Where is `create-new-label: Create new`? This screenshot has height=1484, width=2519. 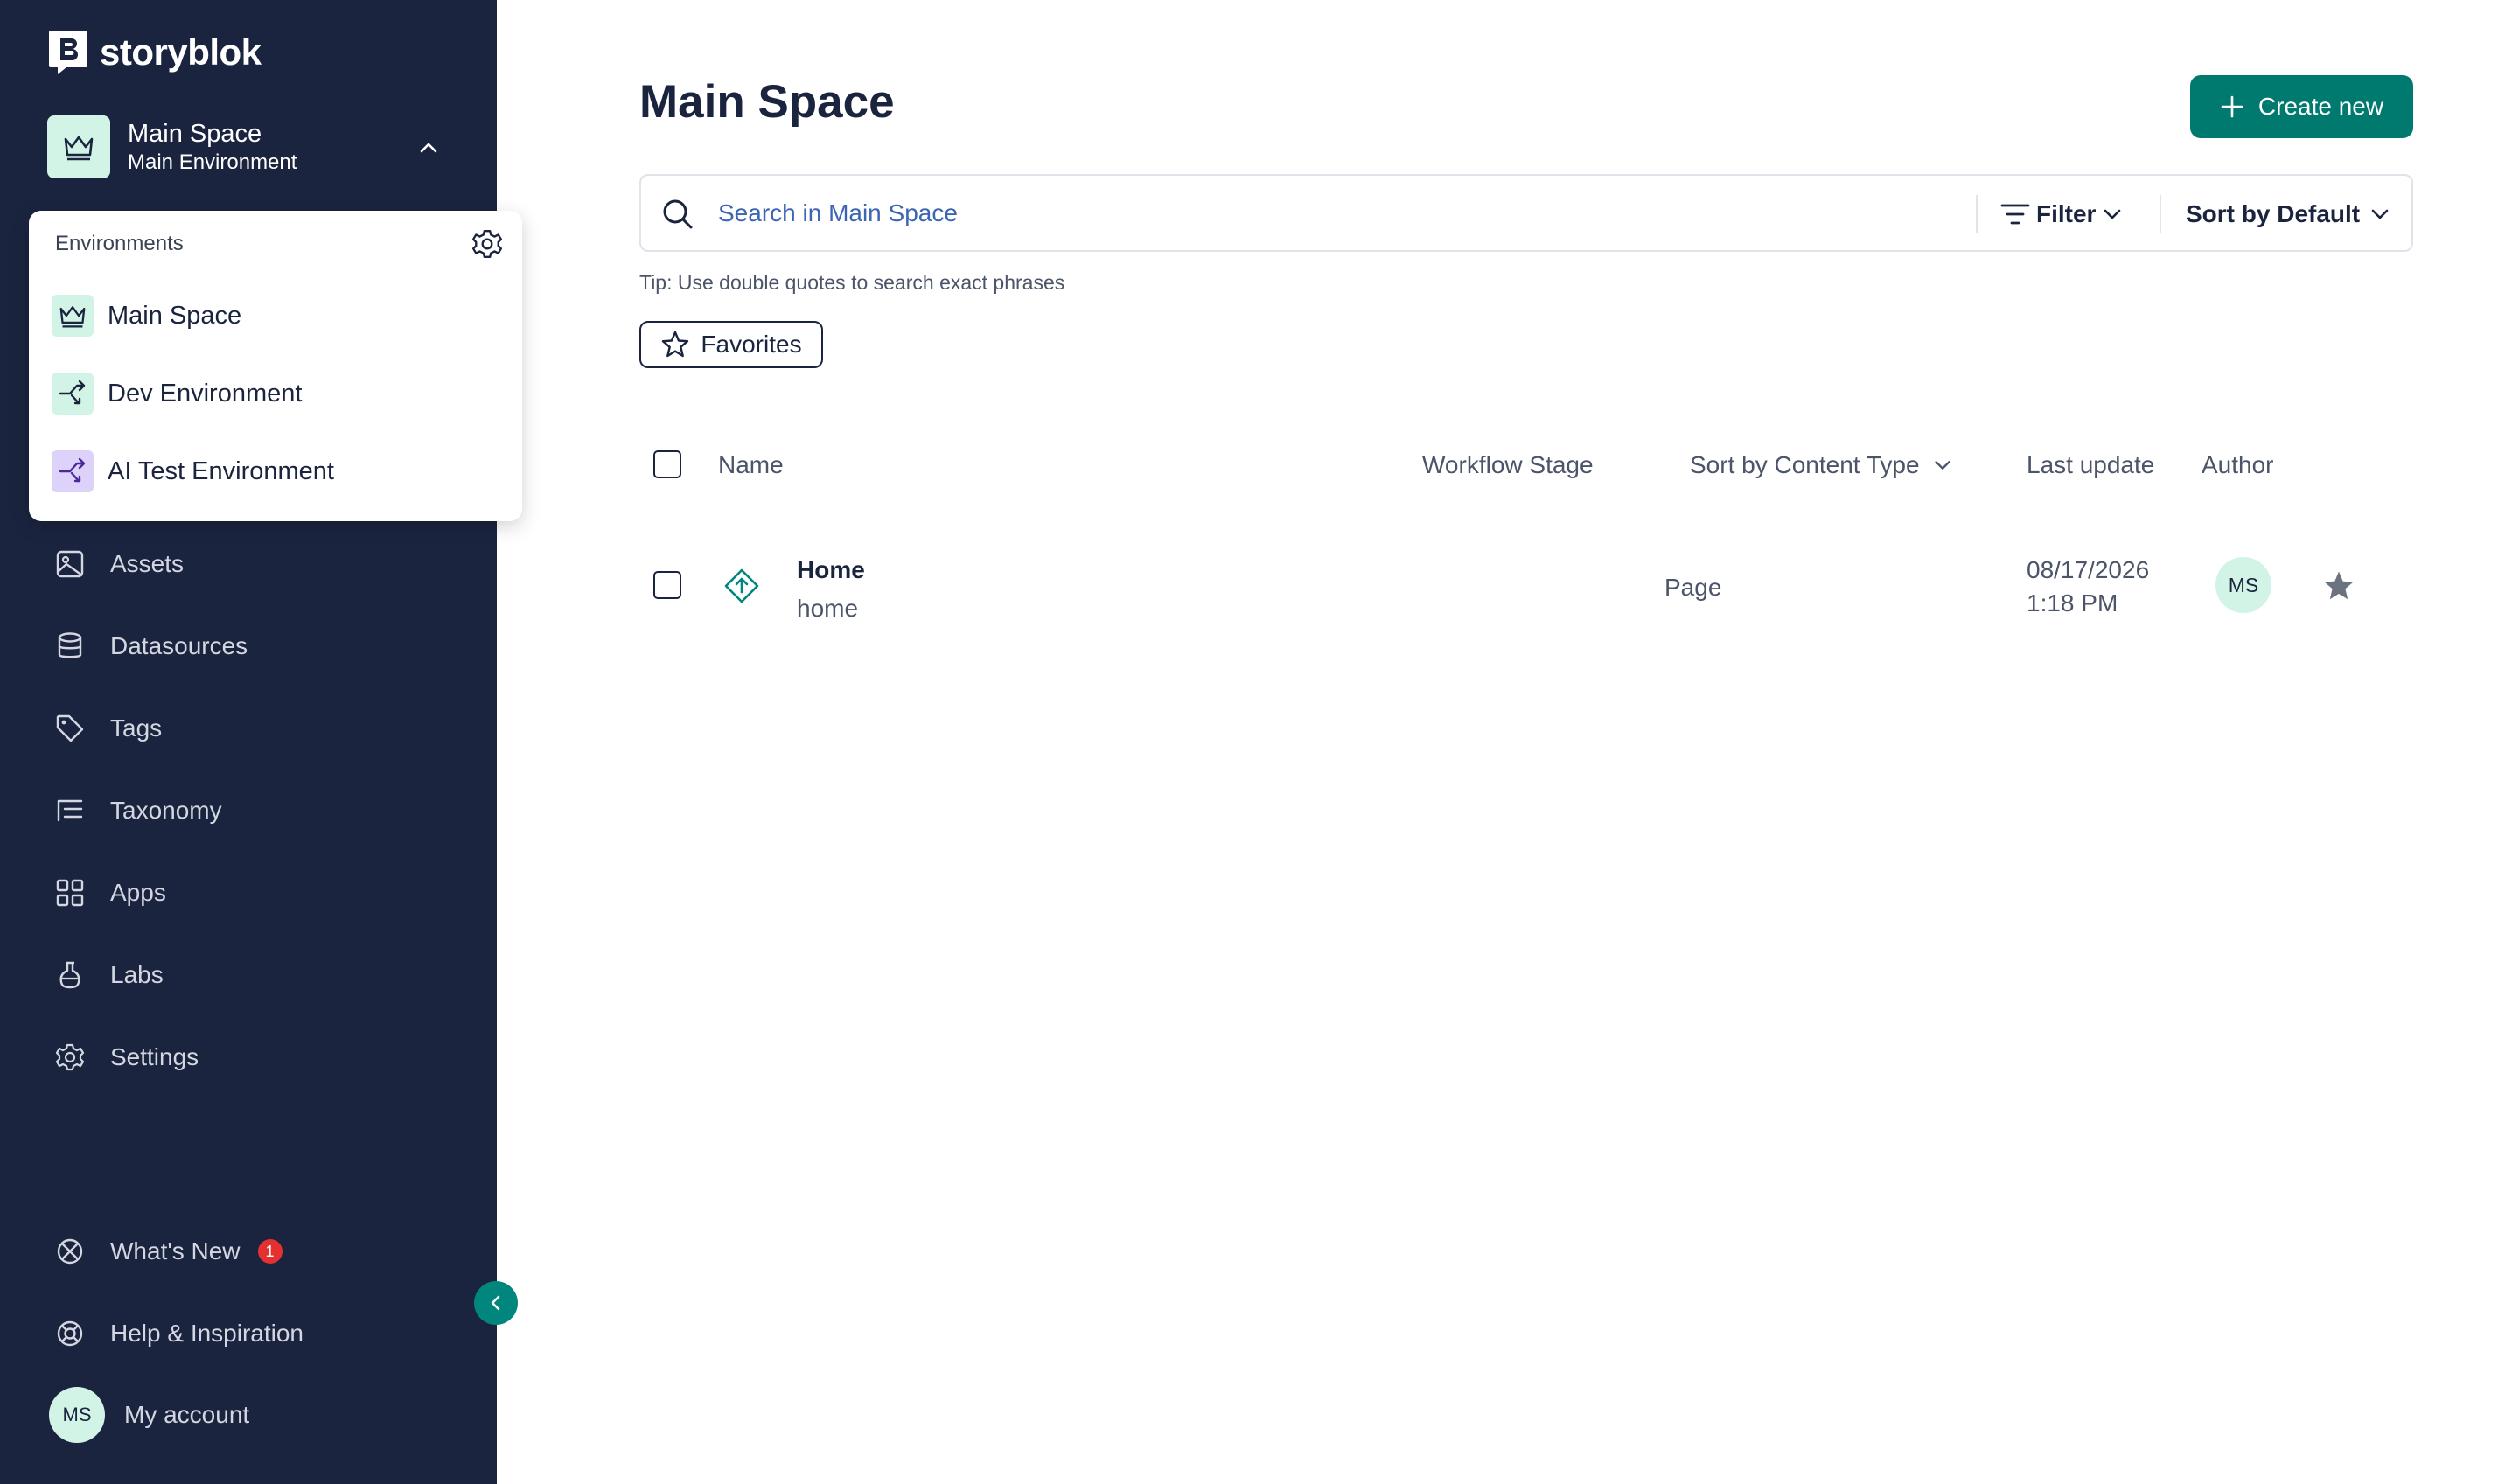 create-new-label: Create new is located at coordinates (2320, 106).